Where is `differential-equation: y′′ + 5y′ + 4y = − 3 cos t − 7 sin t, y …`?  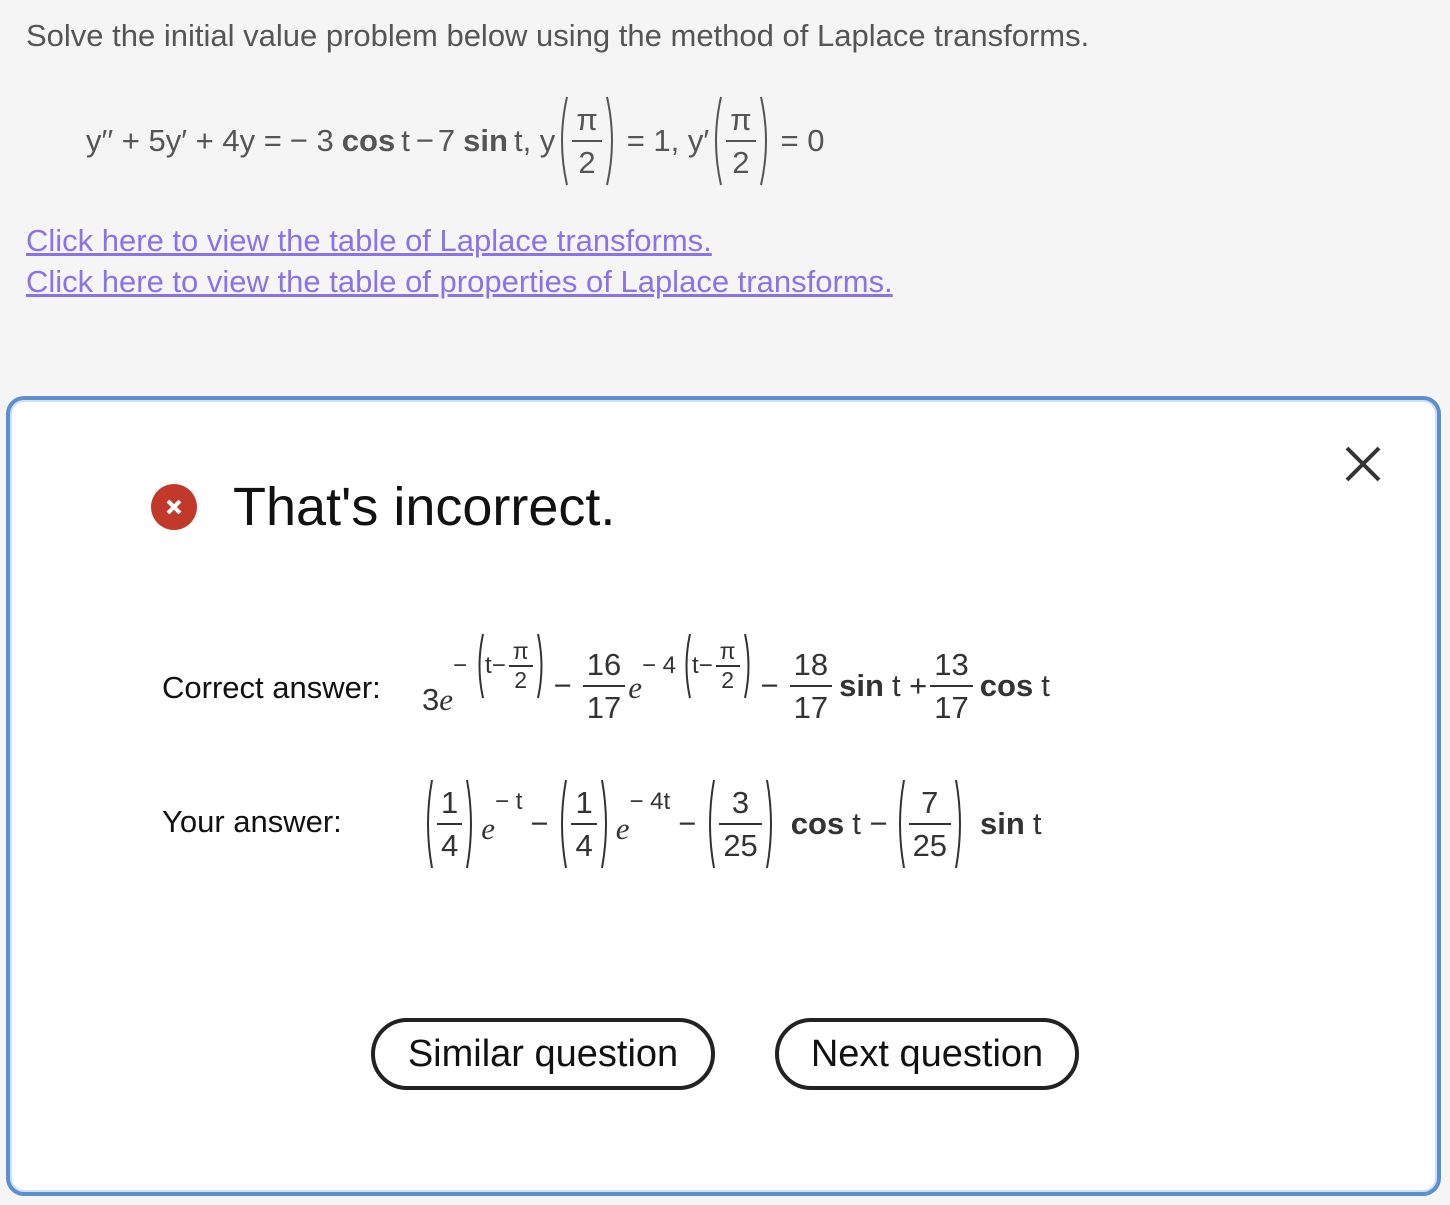
differential-equation: y′′ + 5y′ + 4y = − 3 cos t − 7 sin t, y … is located at coordinates (455, 141).